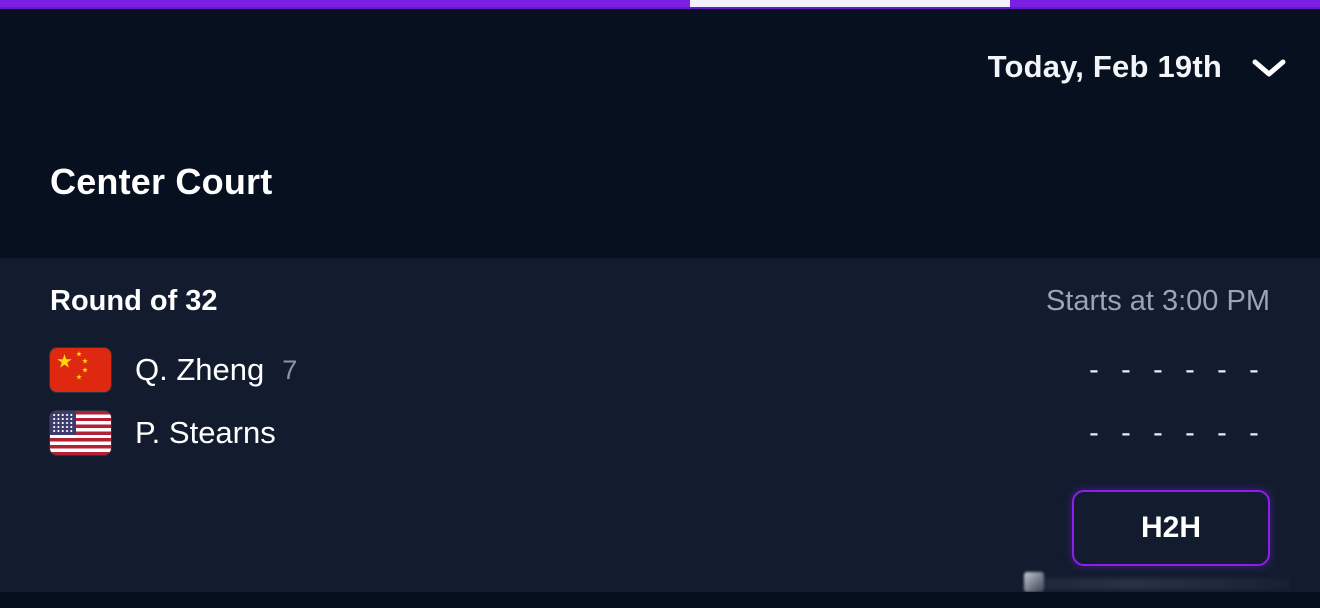  Describe the element at coordinates (134, 301) in the screenshot. I see `round-label: Round of 32` at that location.